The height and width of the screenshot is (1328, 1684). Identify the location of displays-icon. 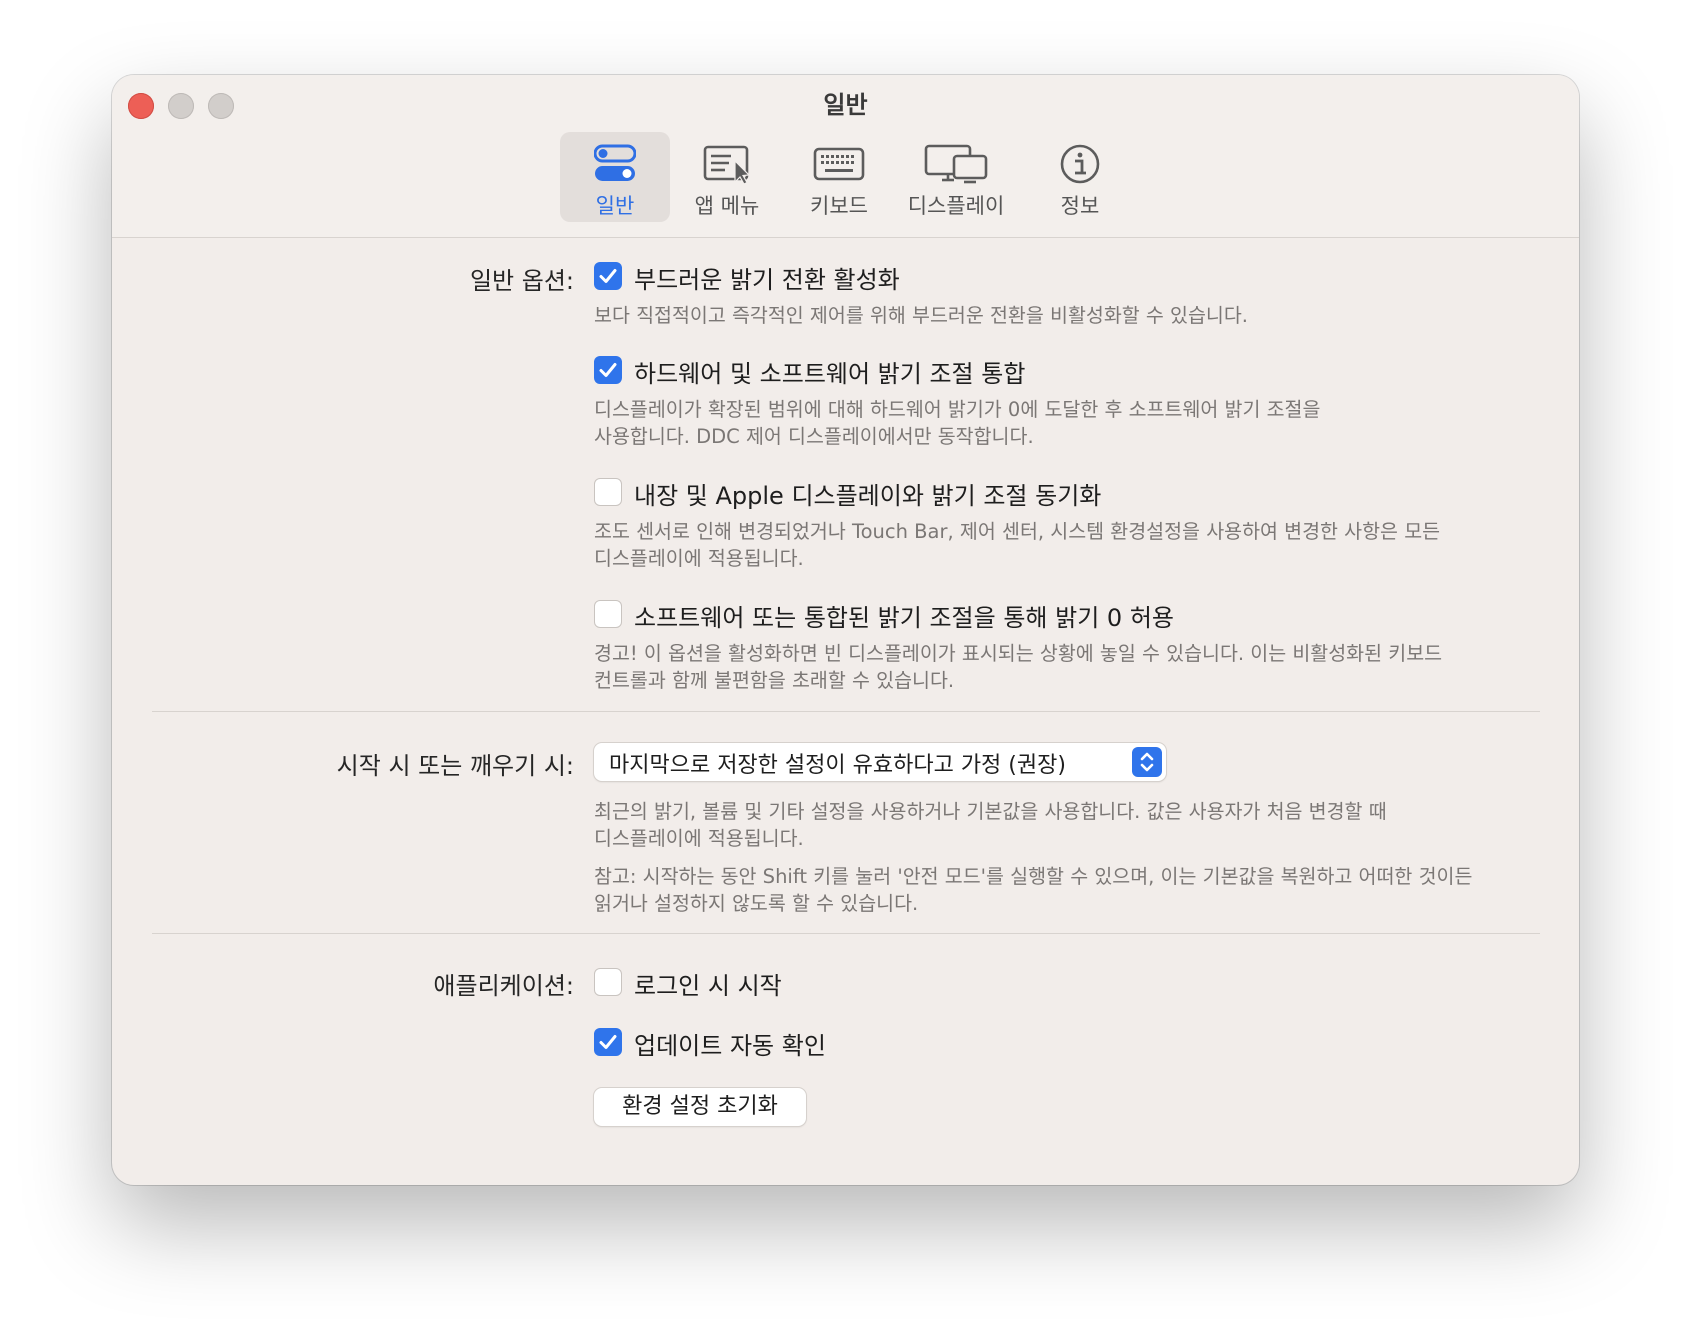
(956, 164).